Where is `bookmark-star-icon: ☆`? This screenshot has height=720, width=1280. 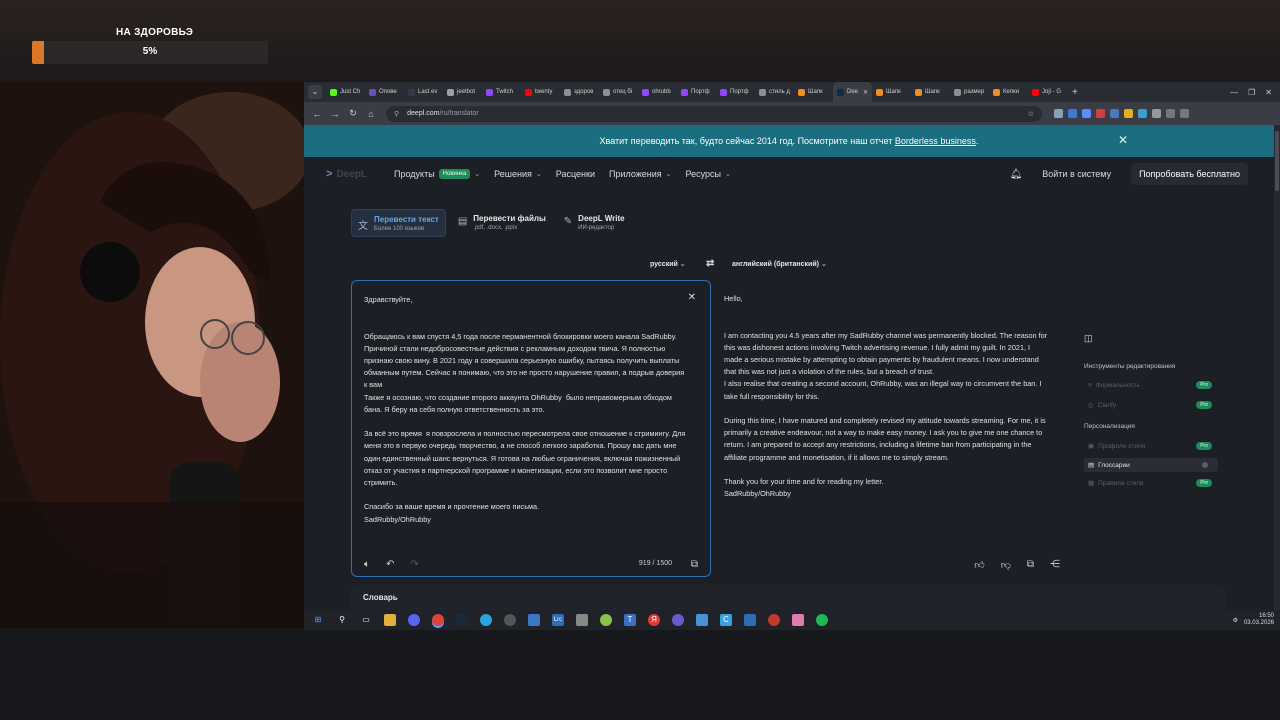
bookmark-star-icon: ☆ is located at coordinates (1031, 114).